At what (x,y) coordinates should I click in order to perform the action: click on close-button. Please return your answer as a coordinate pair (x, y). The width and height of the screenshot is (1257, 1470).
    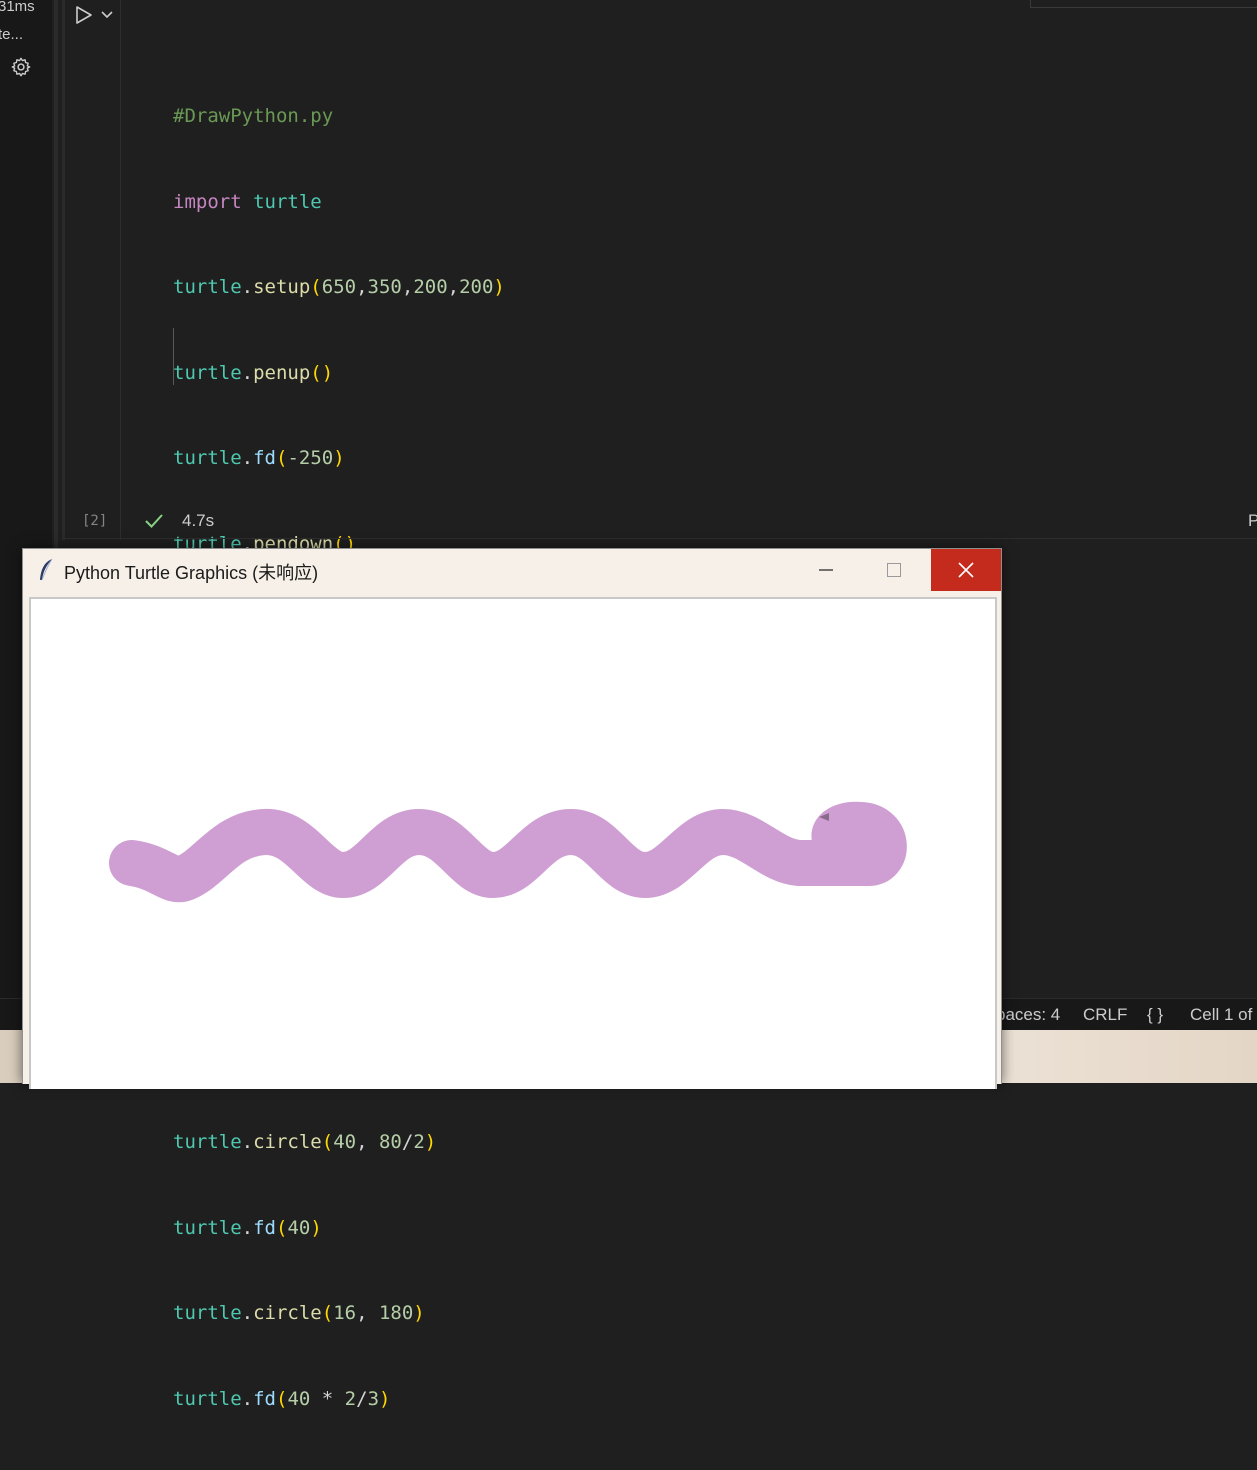
    Looking at the image, I should click on (966, 570).